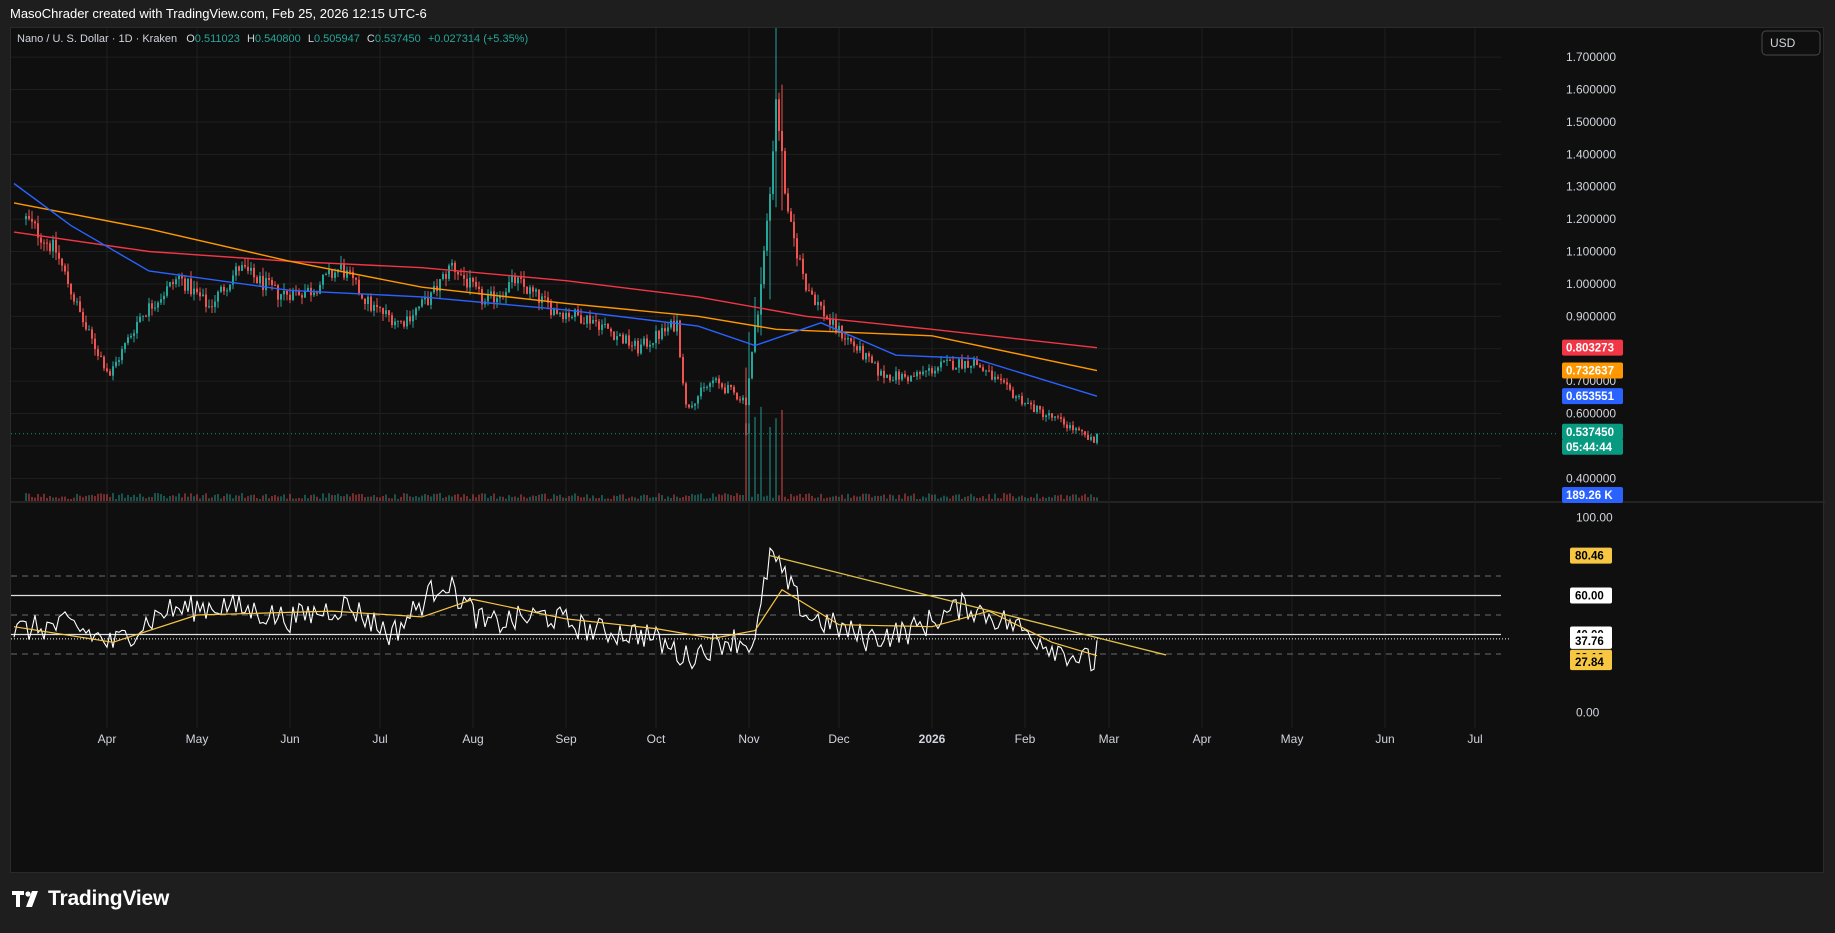 The image size is (1835, 933). I want to click on tradingview-logo: TradingView, so click(90, 899).